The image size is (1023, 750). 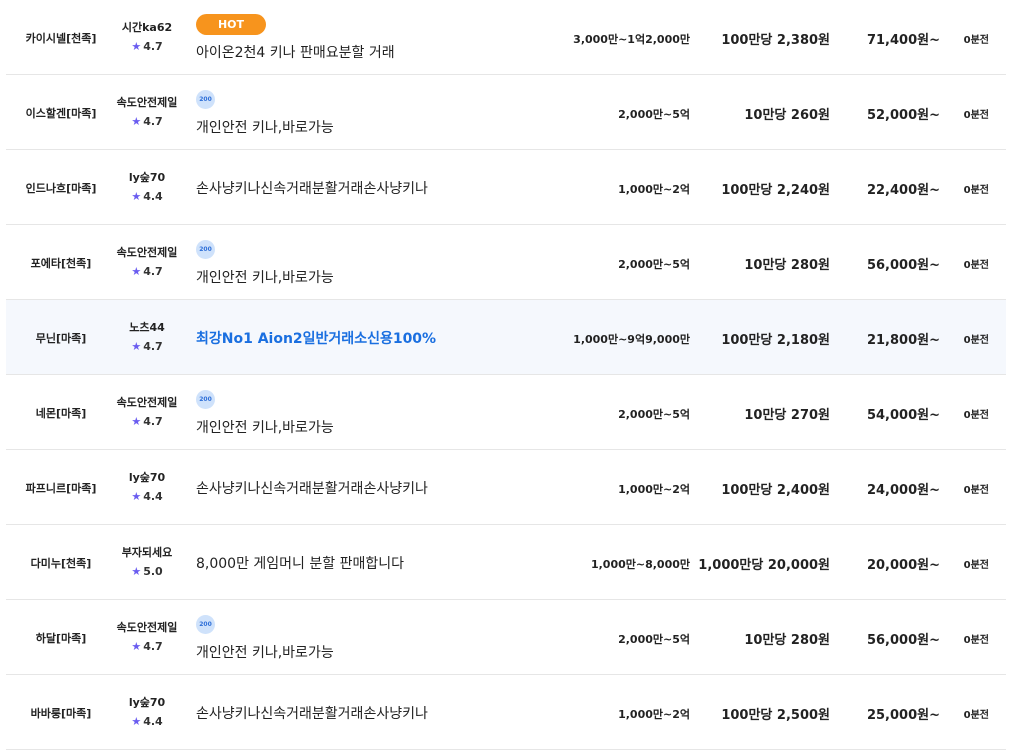 I want to click on min-price: 52,000원~, so click(x=903, y=115).